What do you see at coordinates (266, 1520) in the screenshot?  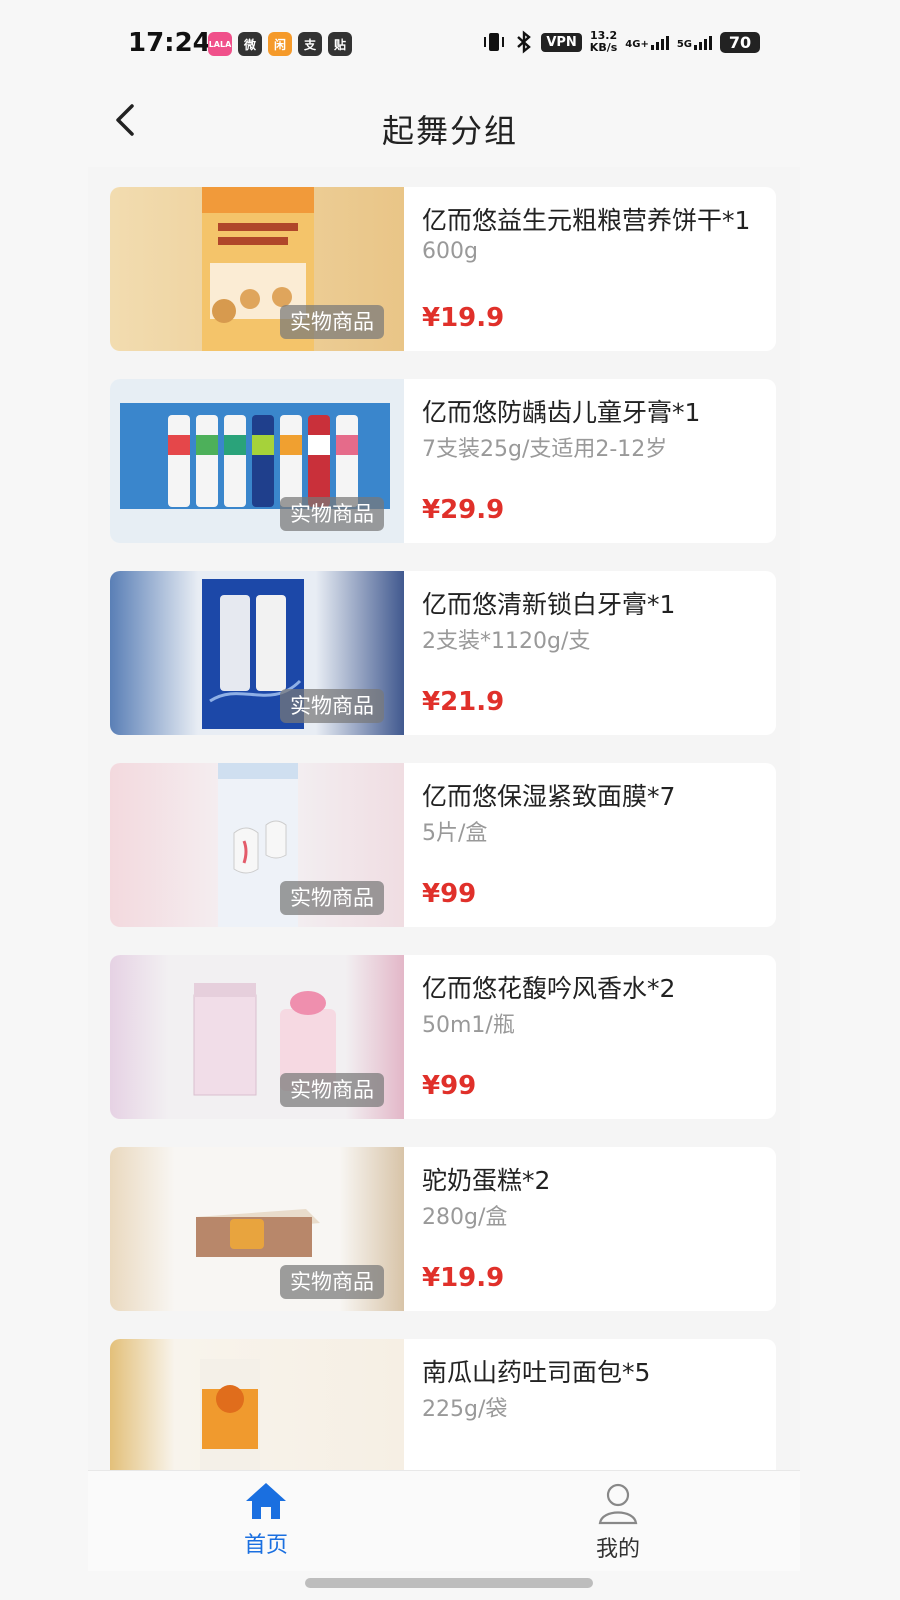 I see `tab-home: 首页` at bounding box center [266, 1520].